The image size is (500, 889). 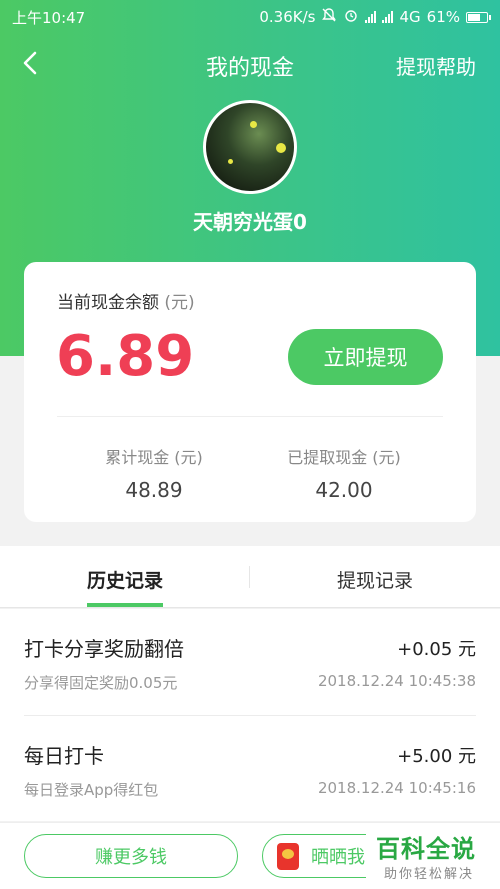 What do you see at coordinates (338, 857) in the screenshot?
I see `share-button-label: 晒晒我` at bounding box center [338, 857].